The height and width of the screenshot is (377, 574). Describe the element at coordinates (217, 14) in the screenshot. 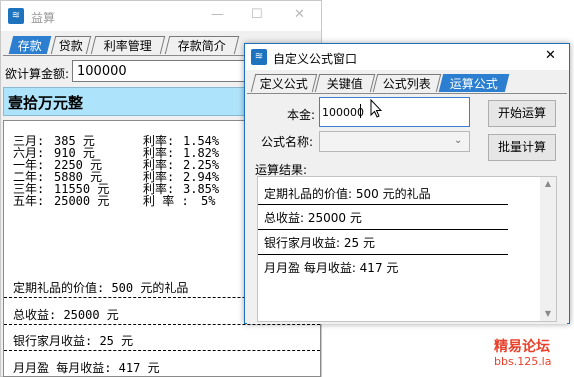

I see `minimize-icon: —` at that location.